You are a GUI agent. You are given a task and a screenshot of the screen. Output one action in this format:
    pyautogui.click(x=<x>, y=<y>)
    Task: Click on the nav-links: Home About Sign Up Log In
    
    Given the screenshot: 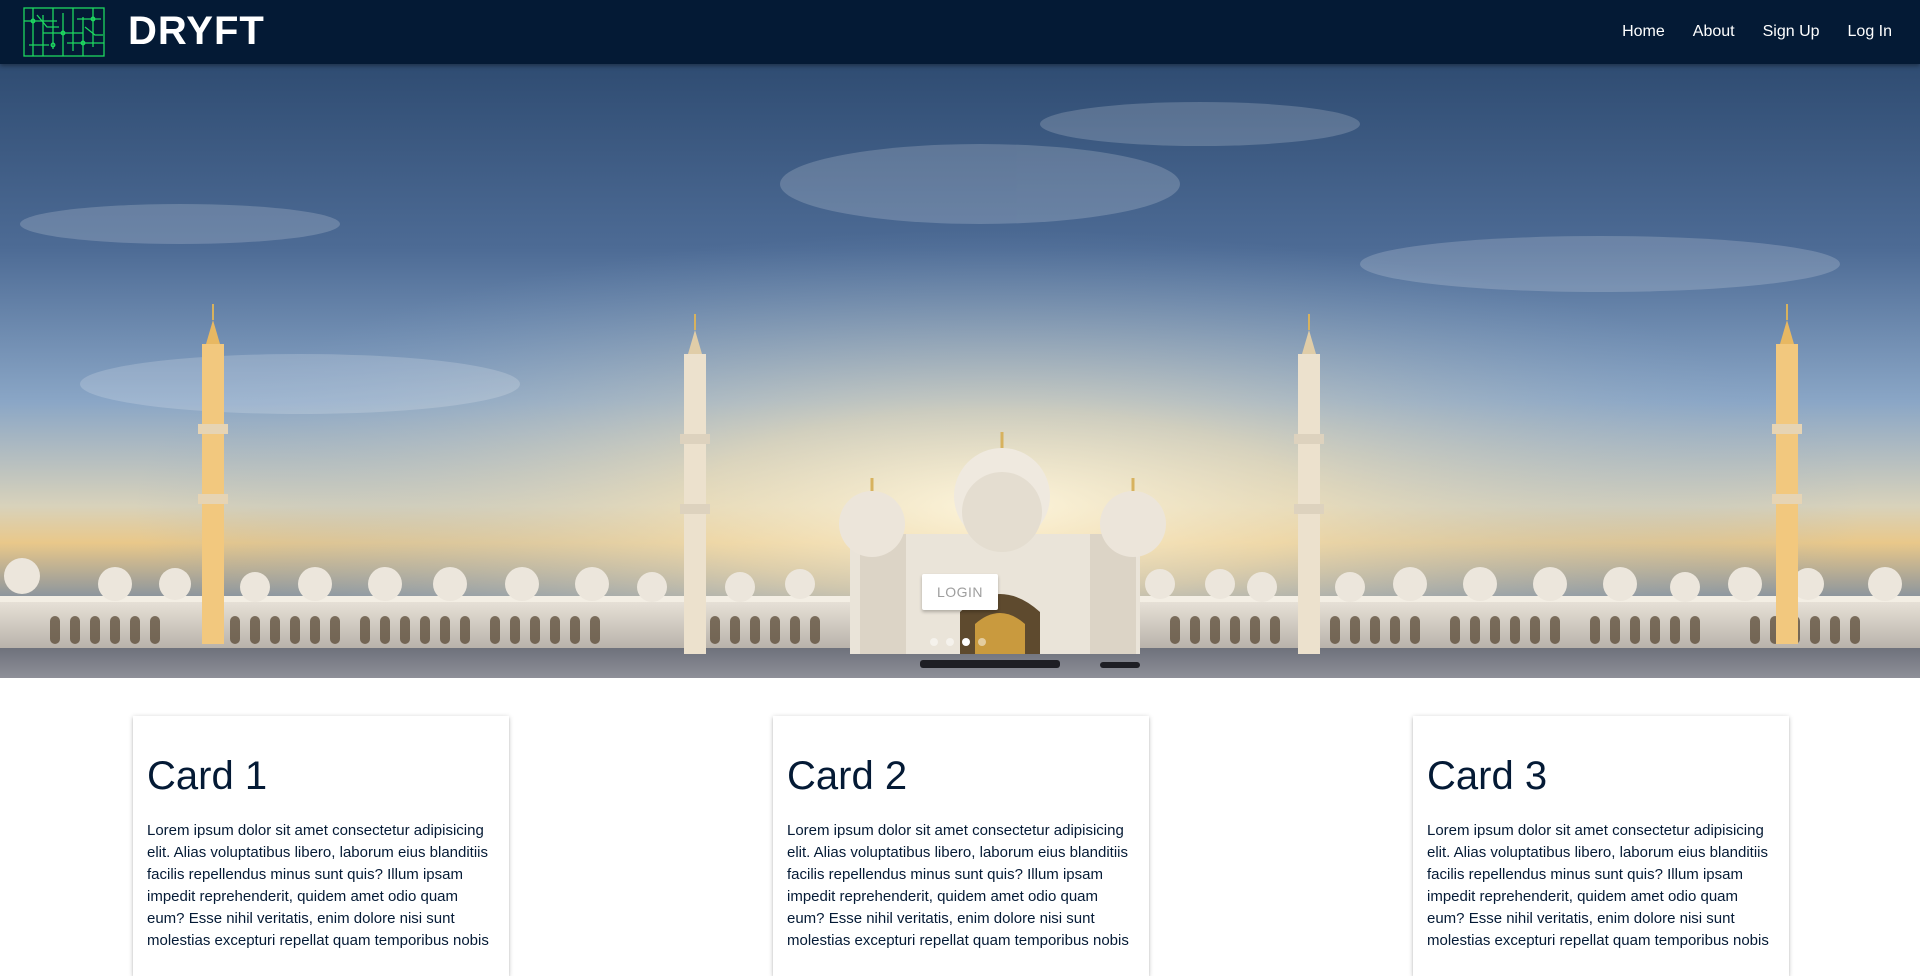 What is the action you would take?
    pyautogui.click(x=1757, y=32)
    